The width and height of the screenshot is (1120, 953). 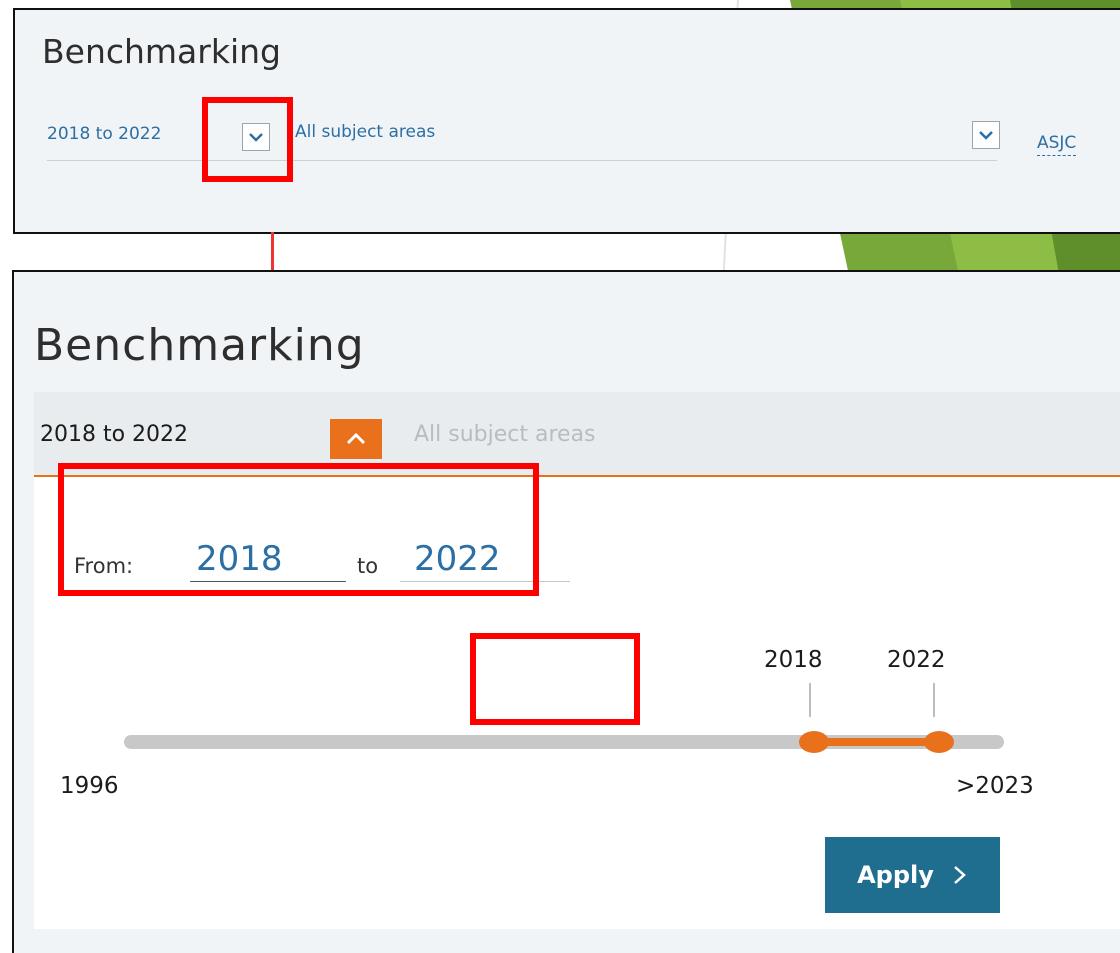 I want to click on apply-button-label: Apply, so click(x=895, y=875).